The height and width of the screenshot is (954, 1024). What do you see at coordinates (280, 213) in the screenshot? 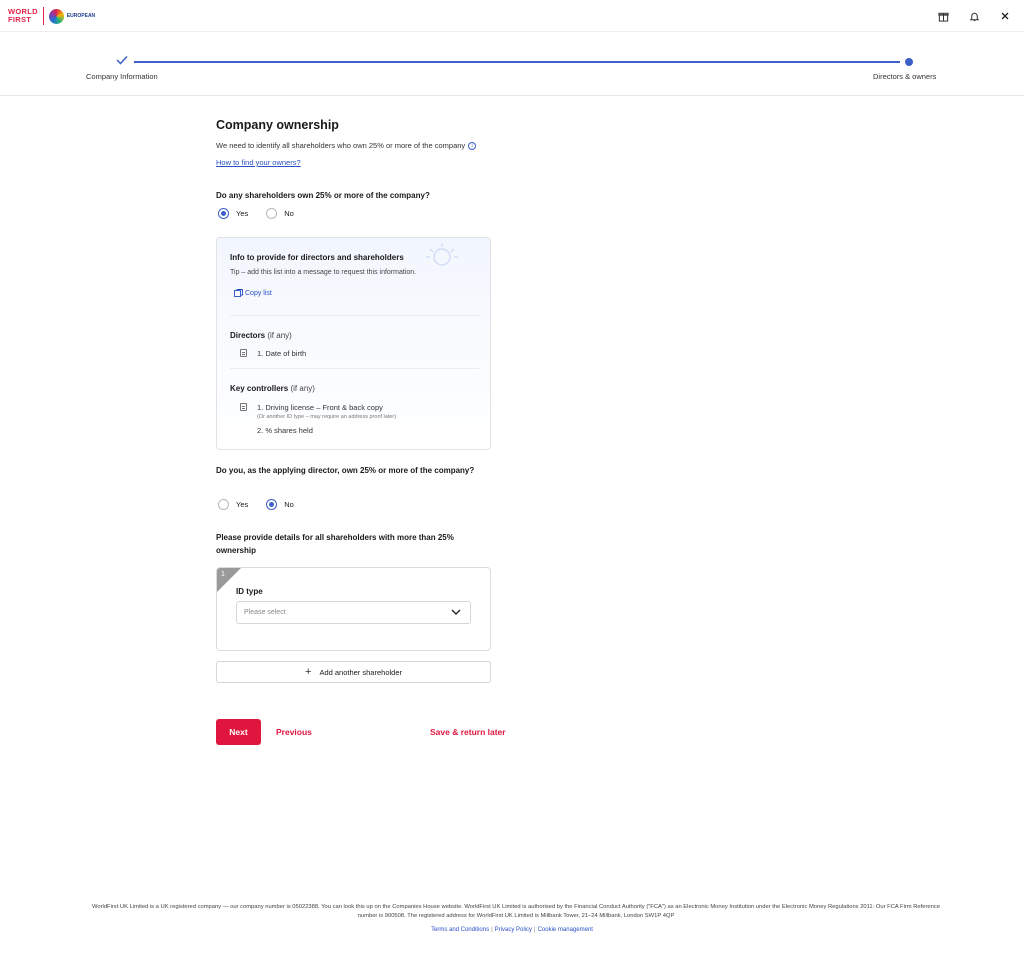
I see `radio-q1-no: No` at bounding box center [280, 213].